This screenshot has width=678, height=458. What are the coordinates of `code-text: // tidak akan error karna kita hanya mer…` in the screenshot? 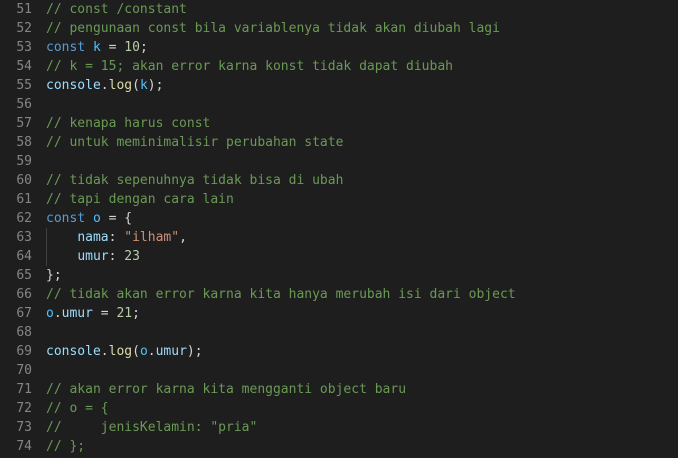 It's located at (281, 294).